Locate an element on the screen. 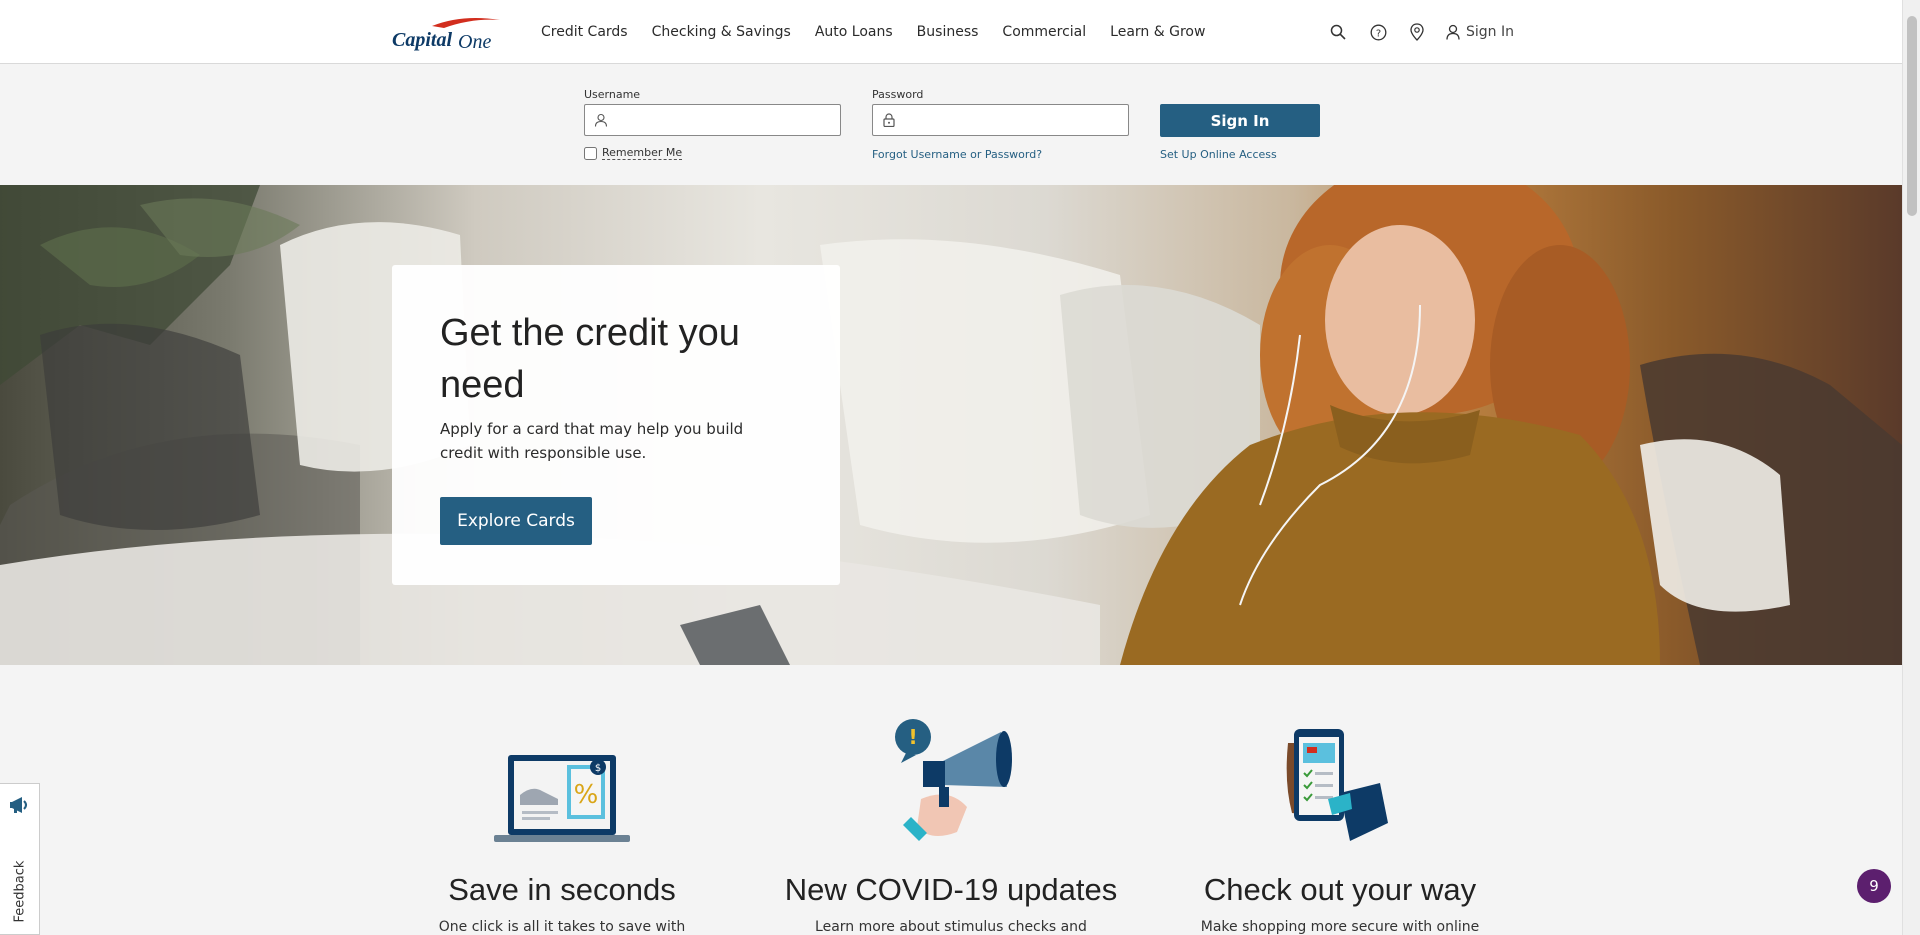 This screenshot has height=935, width=1920. feedback-tab: Feedback is located at coordinates (20, 859).